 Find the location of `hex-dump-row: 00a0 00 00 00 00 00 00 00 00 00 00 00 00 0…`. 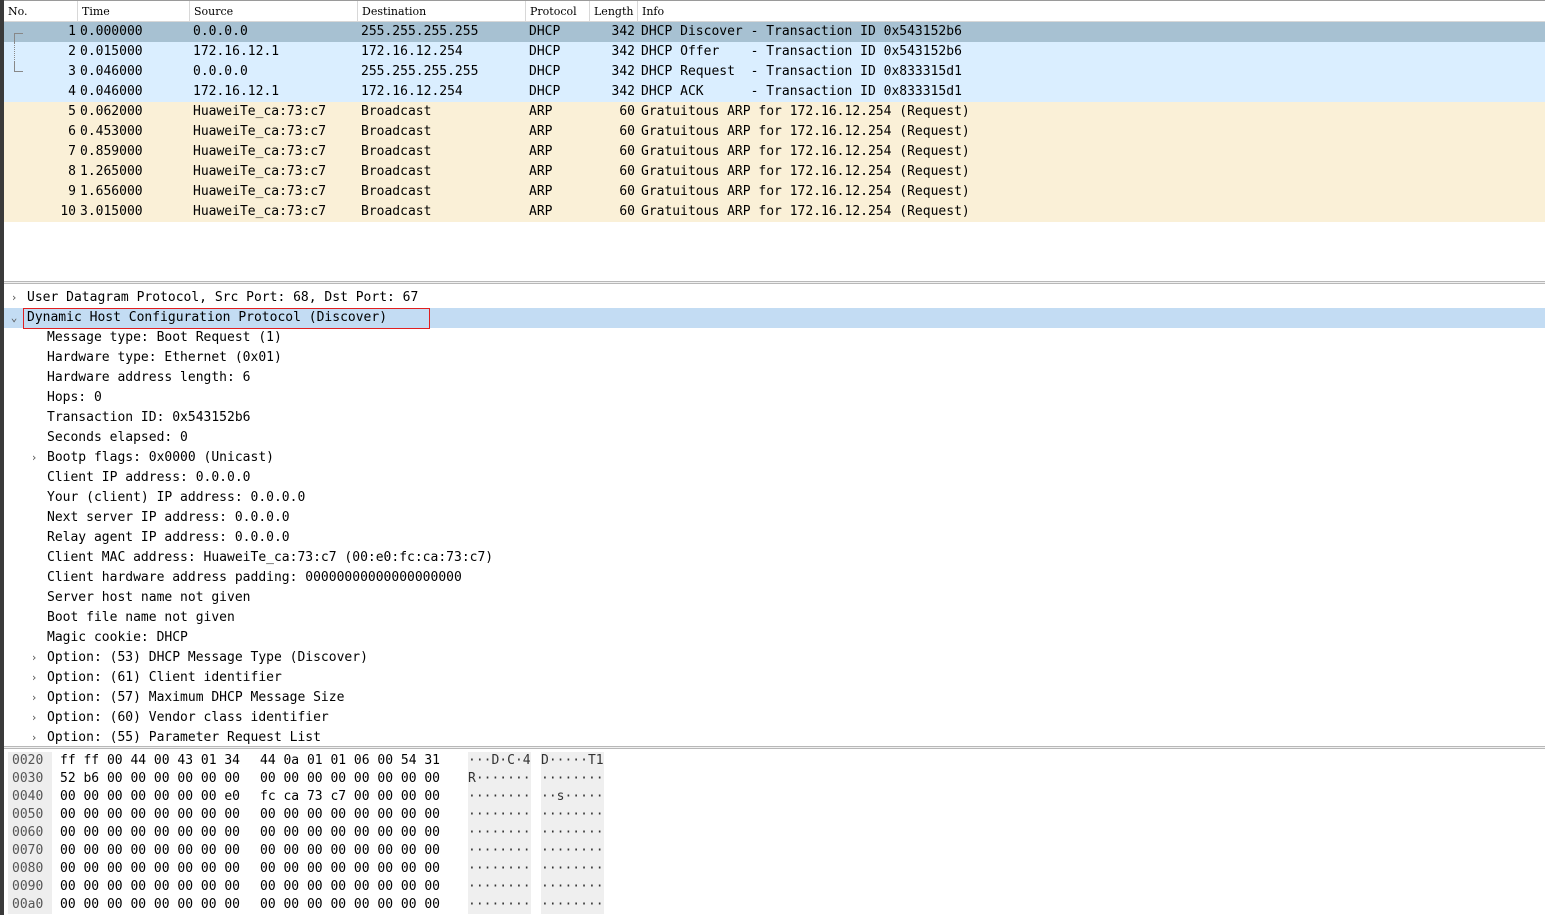

hex-dump-row: 00a0 00 00 00 00 00 00 00 00 00 00 00 00 0… is located at coordinates (774, 905).